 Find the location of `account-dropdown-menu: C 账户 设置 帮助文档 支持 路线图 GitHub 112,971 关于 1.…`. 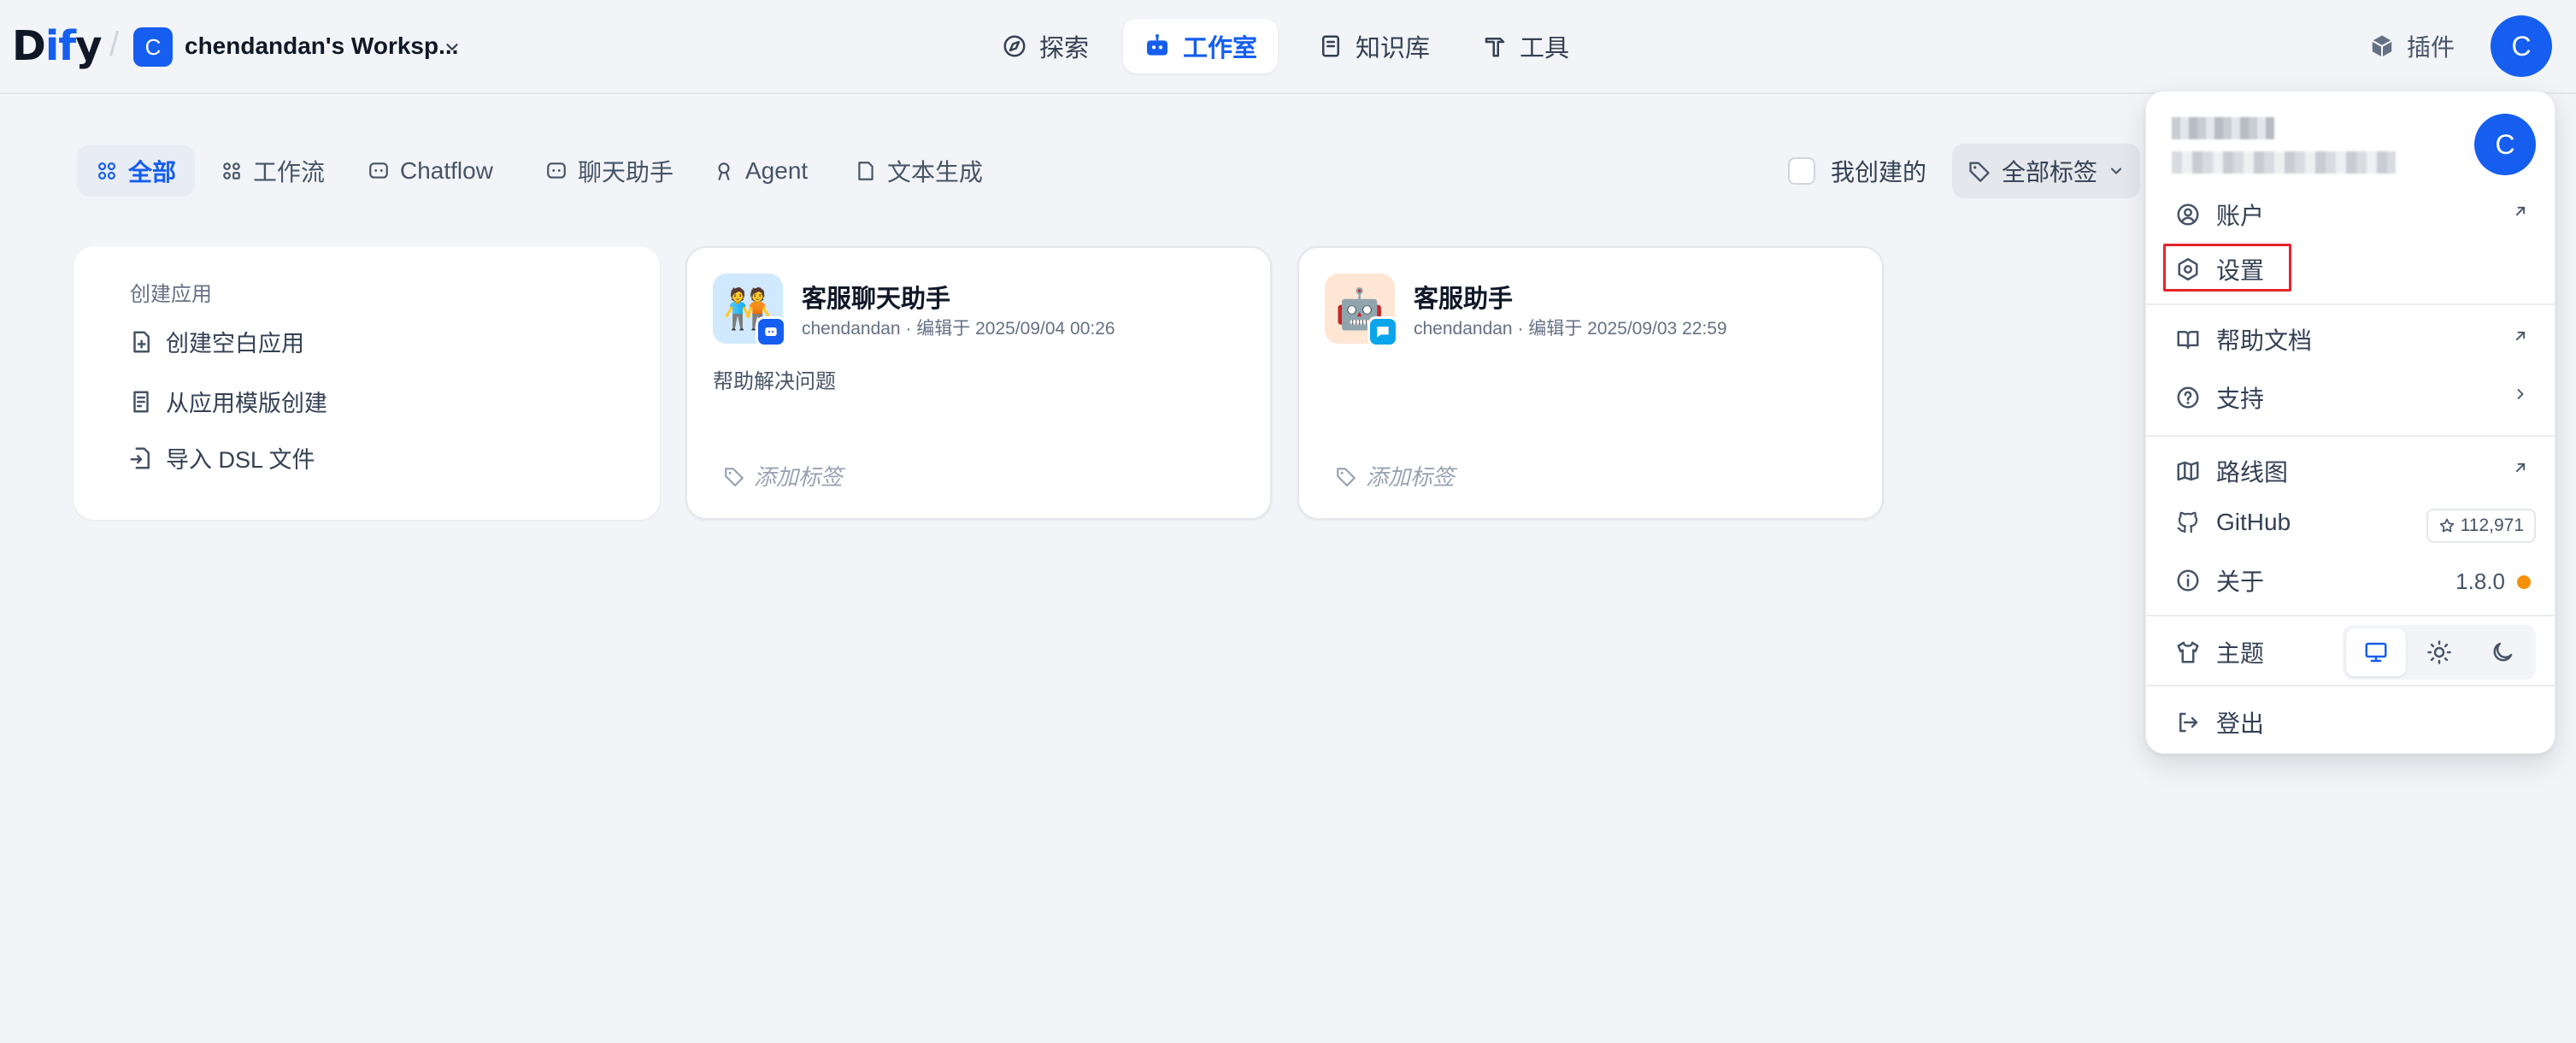

account-dropdown-menu: C 账户 设置 帮助文档 支持 路线图 GitHub 112,971 关于 1.… is located at coordinates (2350, 422).